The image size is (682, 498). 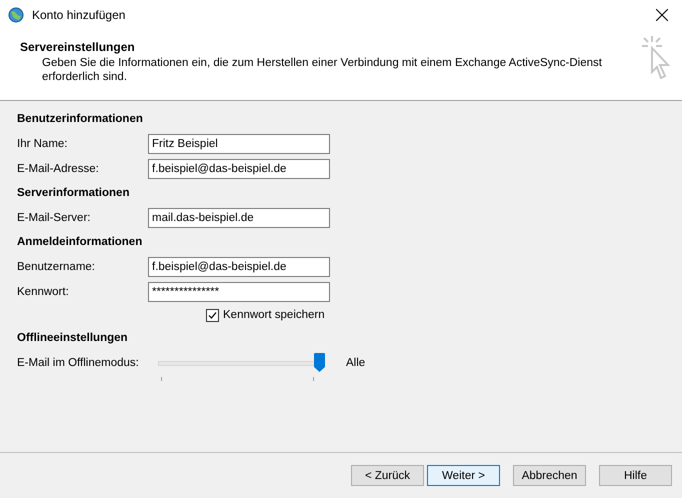 I want to click on dialog-button: Abbrechen, so click(x=549, y=475).